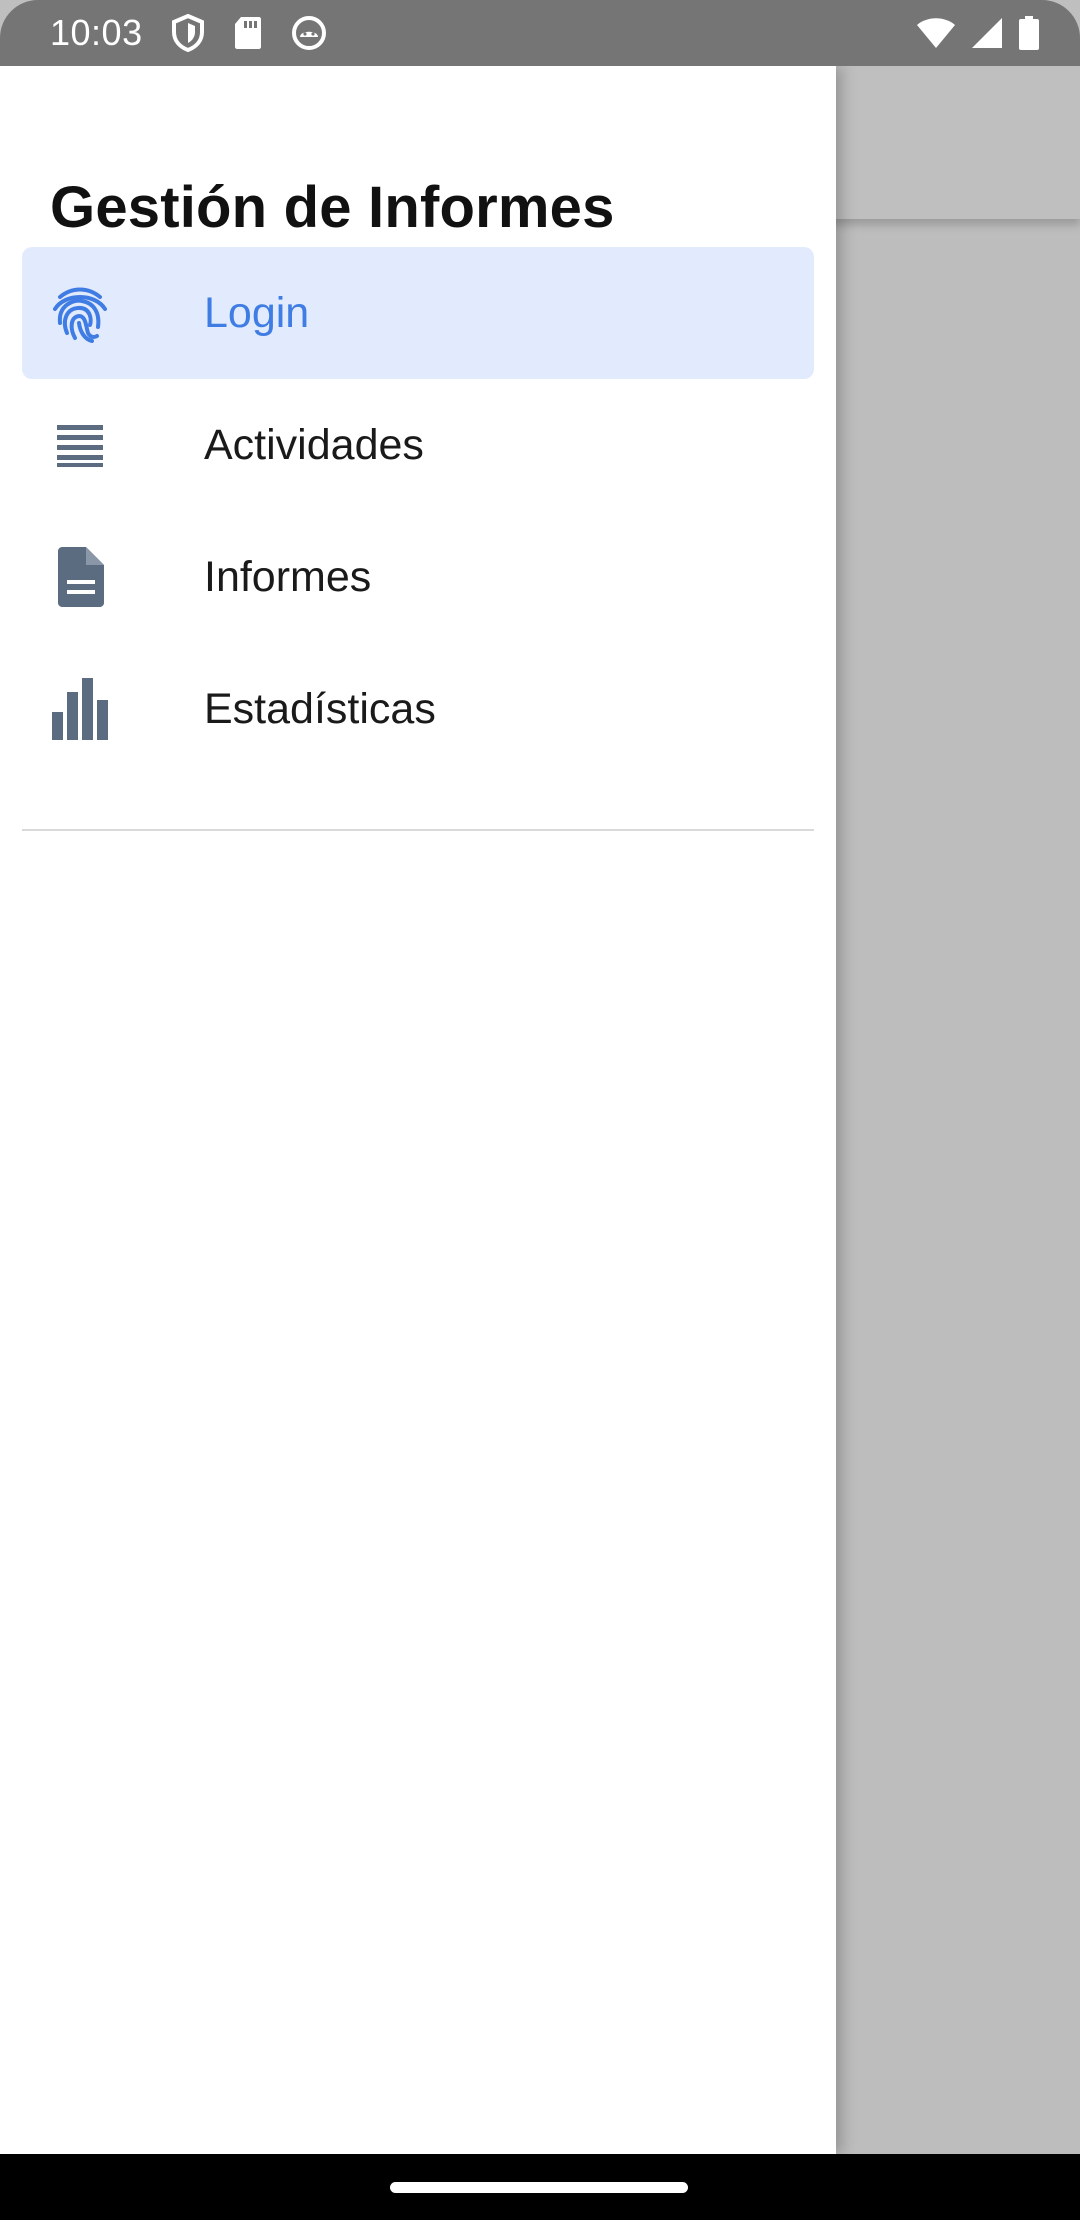 Image resolution: width=1080 pixels, height=2220 pixels. Describe the element at coordinates (936, 33) in the screenshot. I see `wifi-icon` at that location.